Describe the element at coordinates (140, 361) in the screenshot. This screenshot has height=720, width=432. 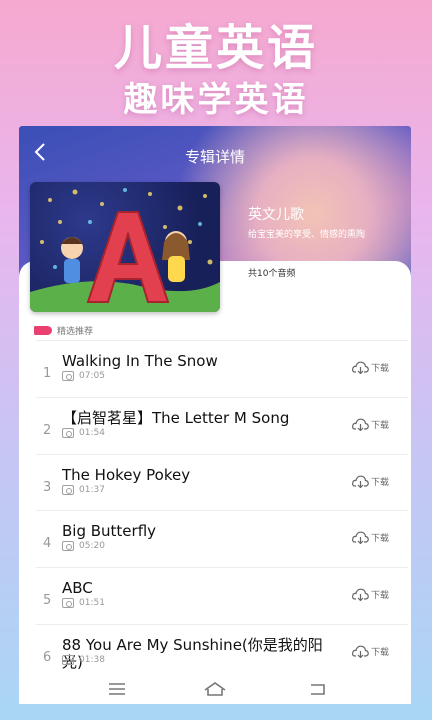
I see `track-title: Walking In The Snow` at that location.